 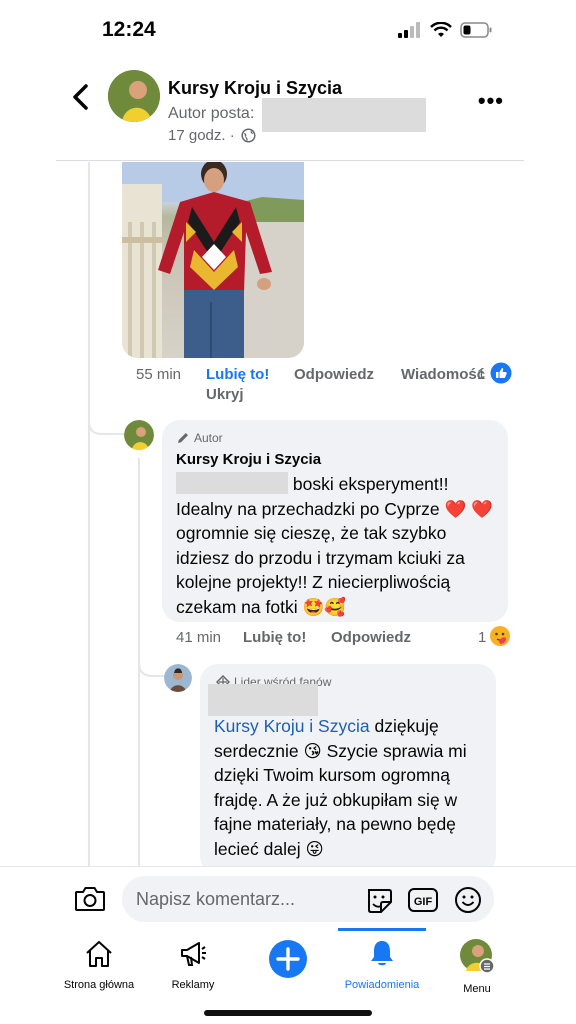 What do you see at coordinates (225, 394) in the screenshot?
I see `hide-button: Ukryj` at bounding box center [225, 394].